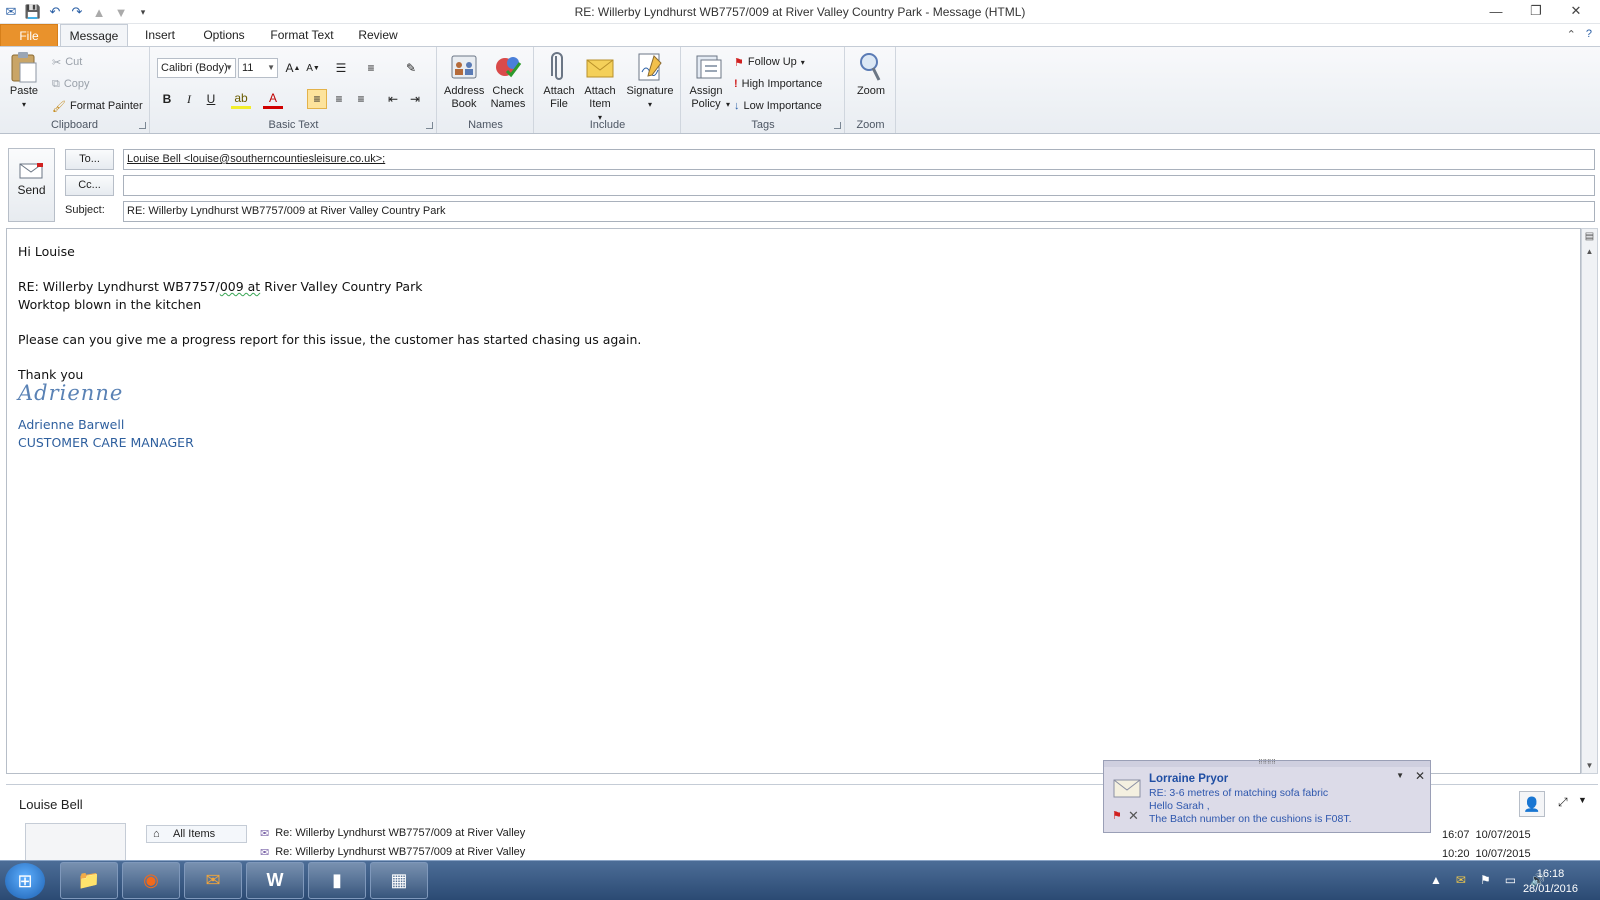 The image size is (1600, 900). Describe the element at coordinates (1589, 501) in the screenshot. I see `body-scrollbar: ▤ ▲ ▼` at that location.